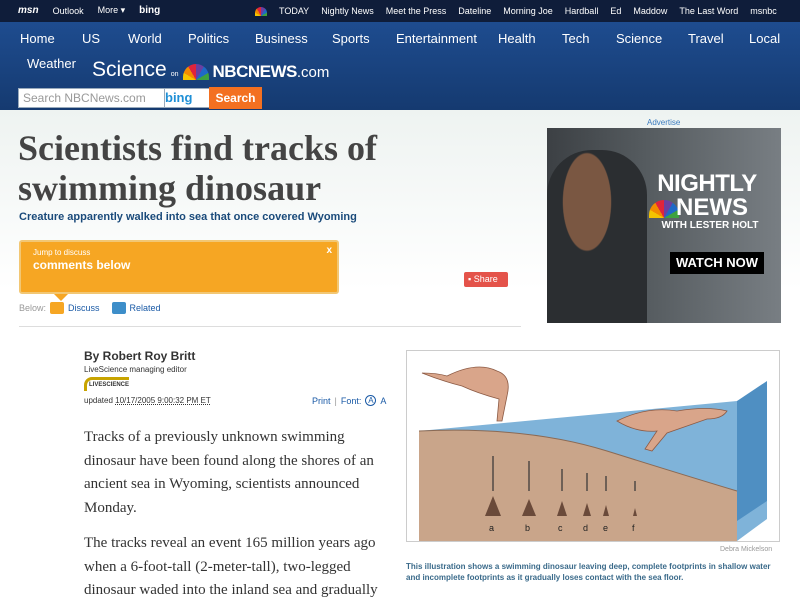 This screenshot has width=800, height=600. I want to click on updated-timestamp: updated 10/17/2005 9:00:32 PM ET, so click(147, 400).